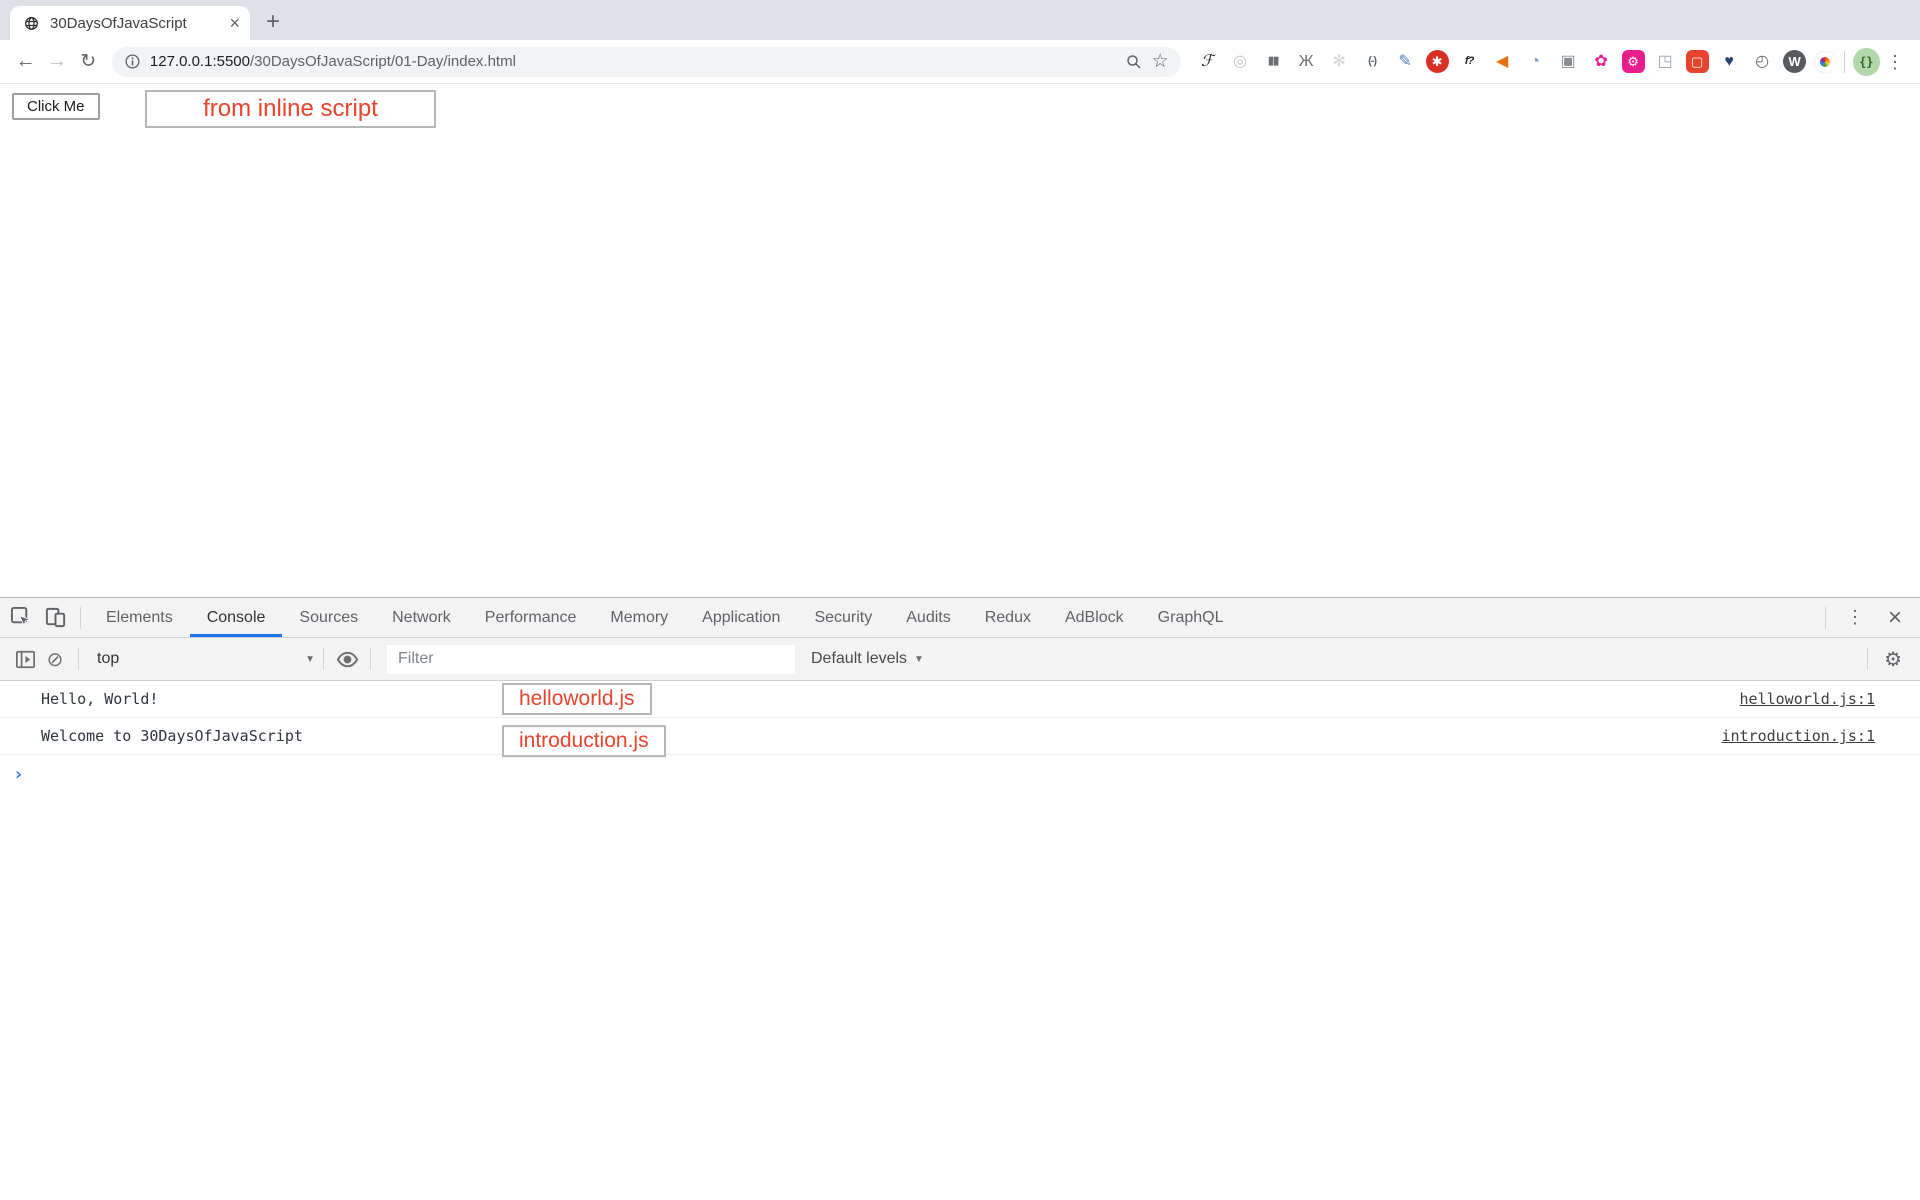 The width and height of the screenshot is (1920, 1200). I want to click on devtools-close-icon: ×, so click(1895, 617).